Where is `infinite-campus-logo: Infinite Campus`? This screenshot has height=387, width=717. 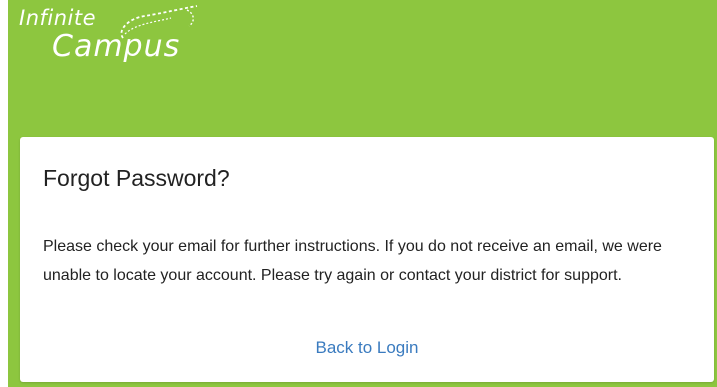 infinite-campus-logo: Infinite Campus is located at coordinates (114, 35).